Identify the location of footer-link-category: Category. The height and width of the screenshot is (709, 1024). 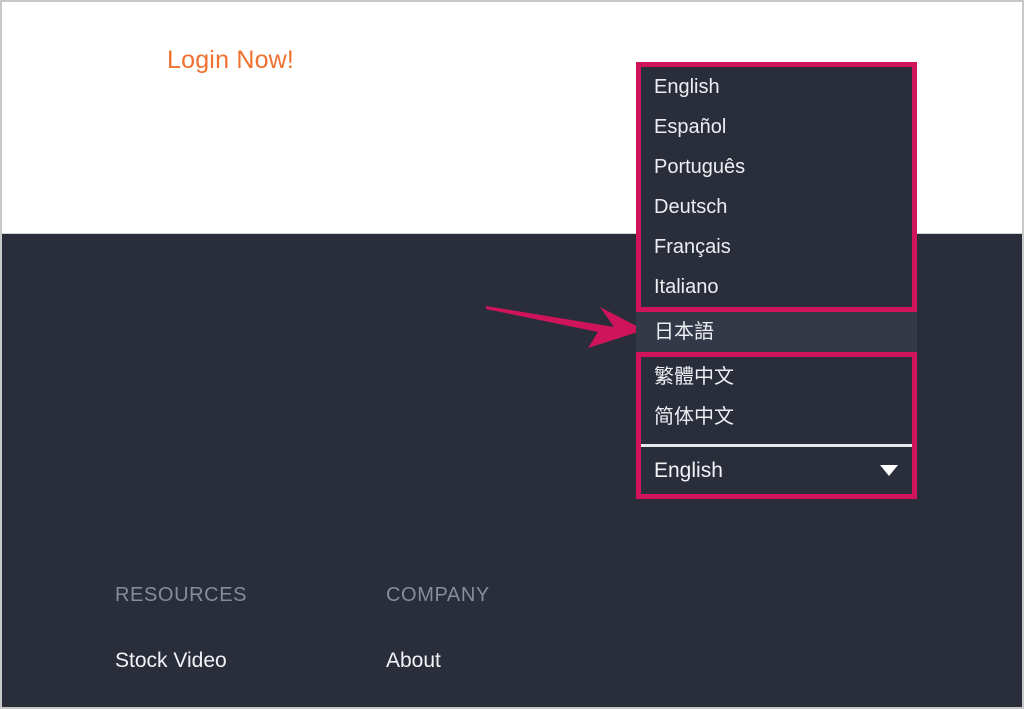
(181, 706).